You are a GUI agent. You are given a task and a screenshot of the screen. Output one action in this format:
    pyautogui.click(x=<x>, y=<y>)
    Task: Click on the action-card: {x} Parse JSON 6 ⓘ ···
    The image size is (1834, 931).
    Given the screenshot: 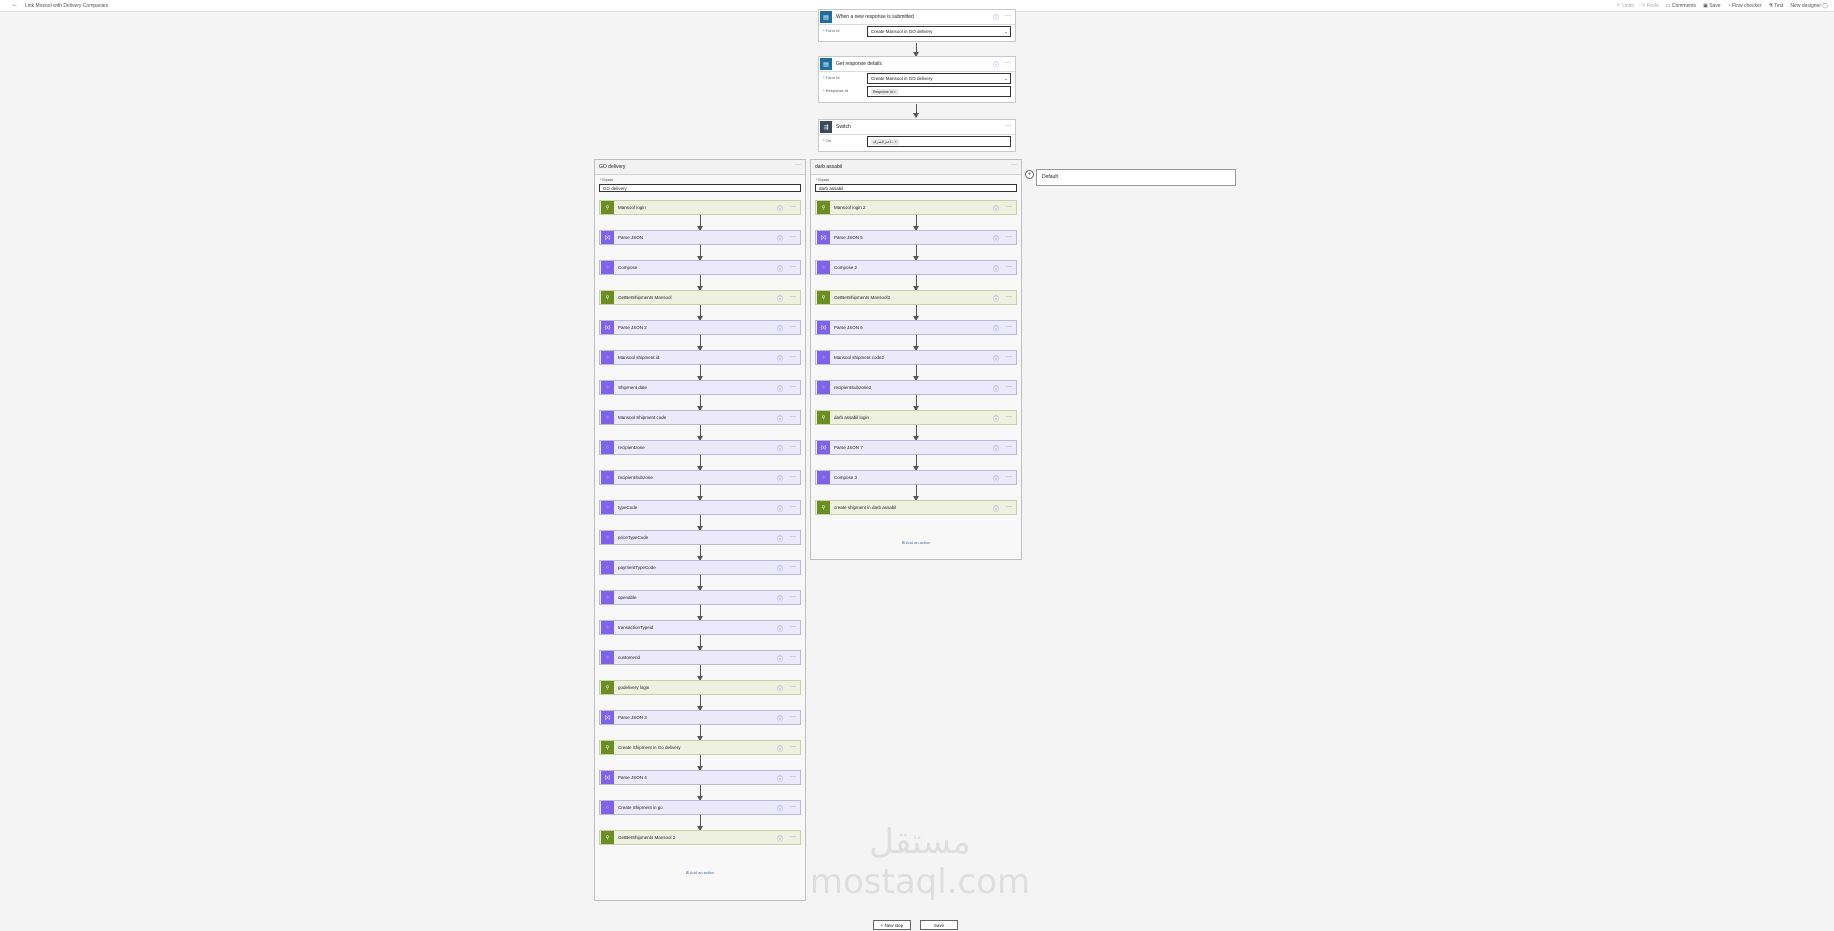 What is the action you would take?
    pyautogui.click(x=916, y=327)
    